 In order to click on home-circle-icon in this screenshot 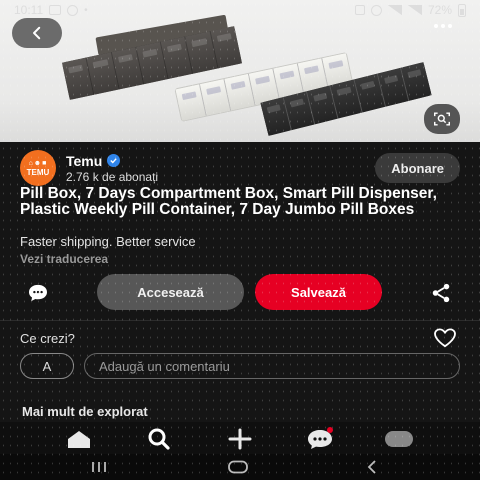, I will do `click(238, 467)`.